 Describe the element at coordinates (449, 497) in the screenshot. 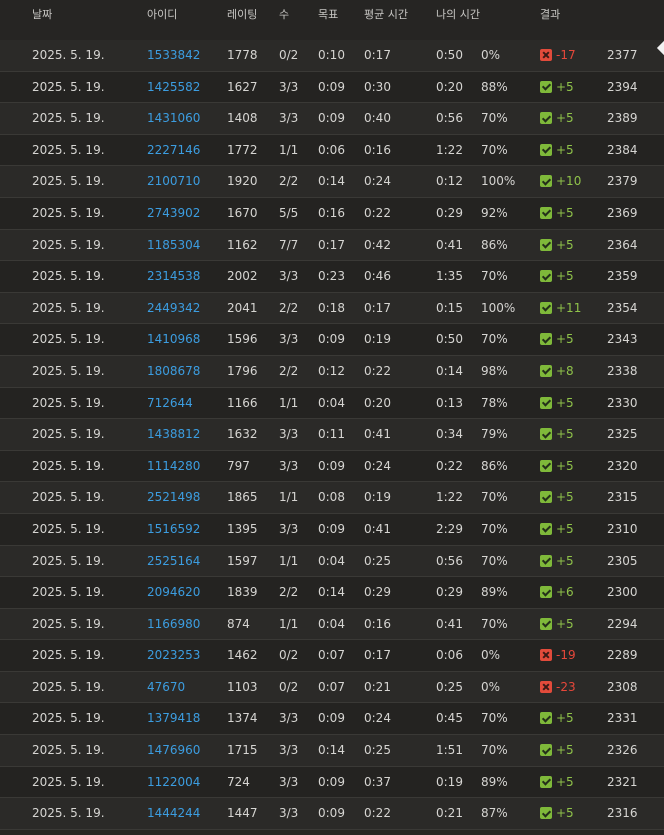

I see `row-my-time: 1:22` at that location.